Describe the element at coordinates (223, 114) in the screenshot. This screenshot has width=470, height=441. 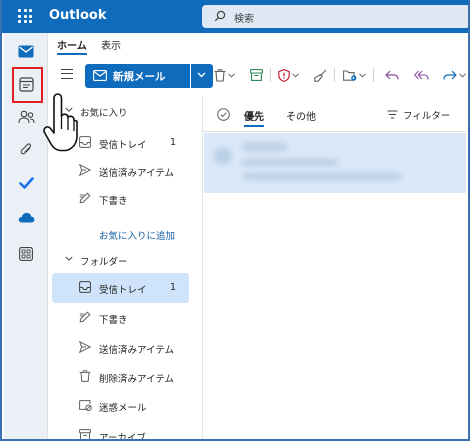
I see `select-all-circle-icon` at that location.